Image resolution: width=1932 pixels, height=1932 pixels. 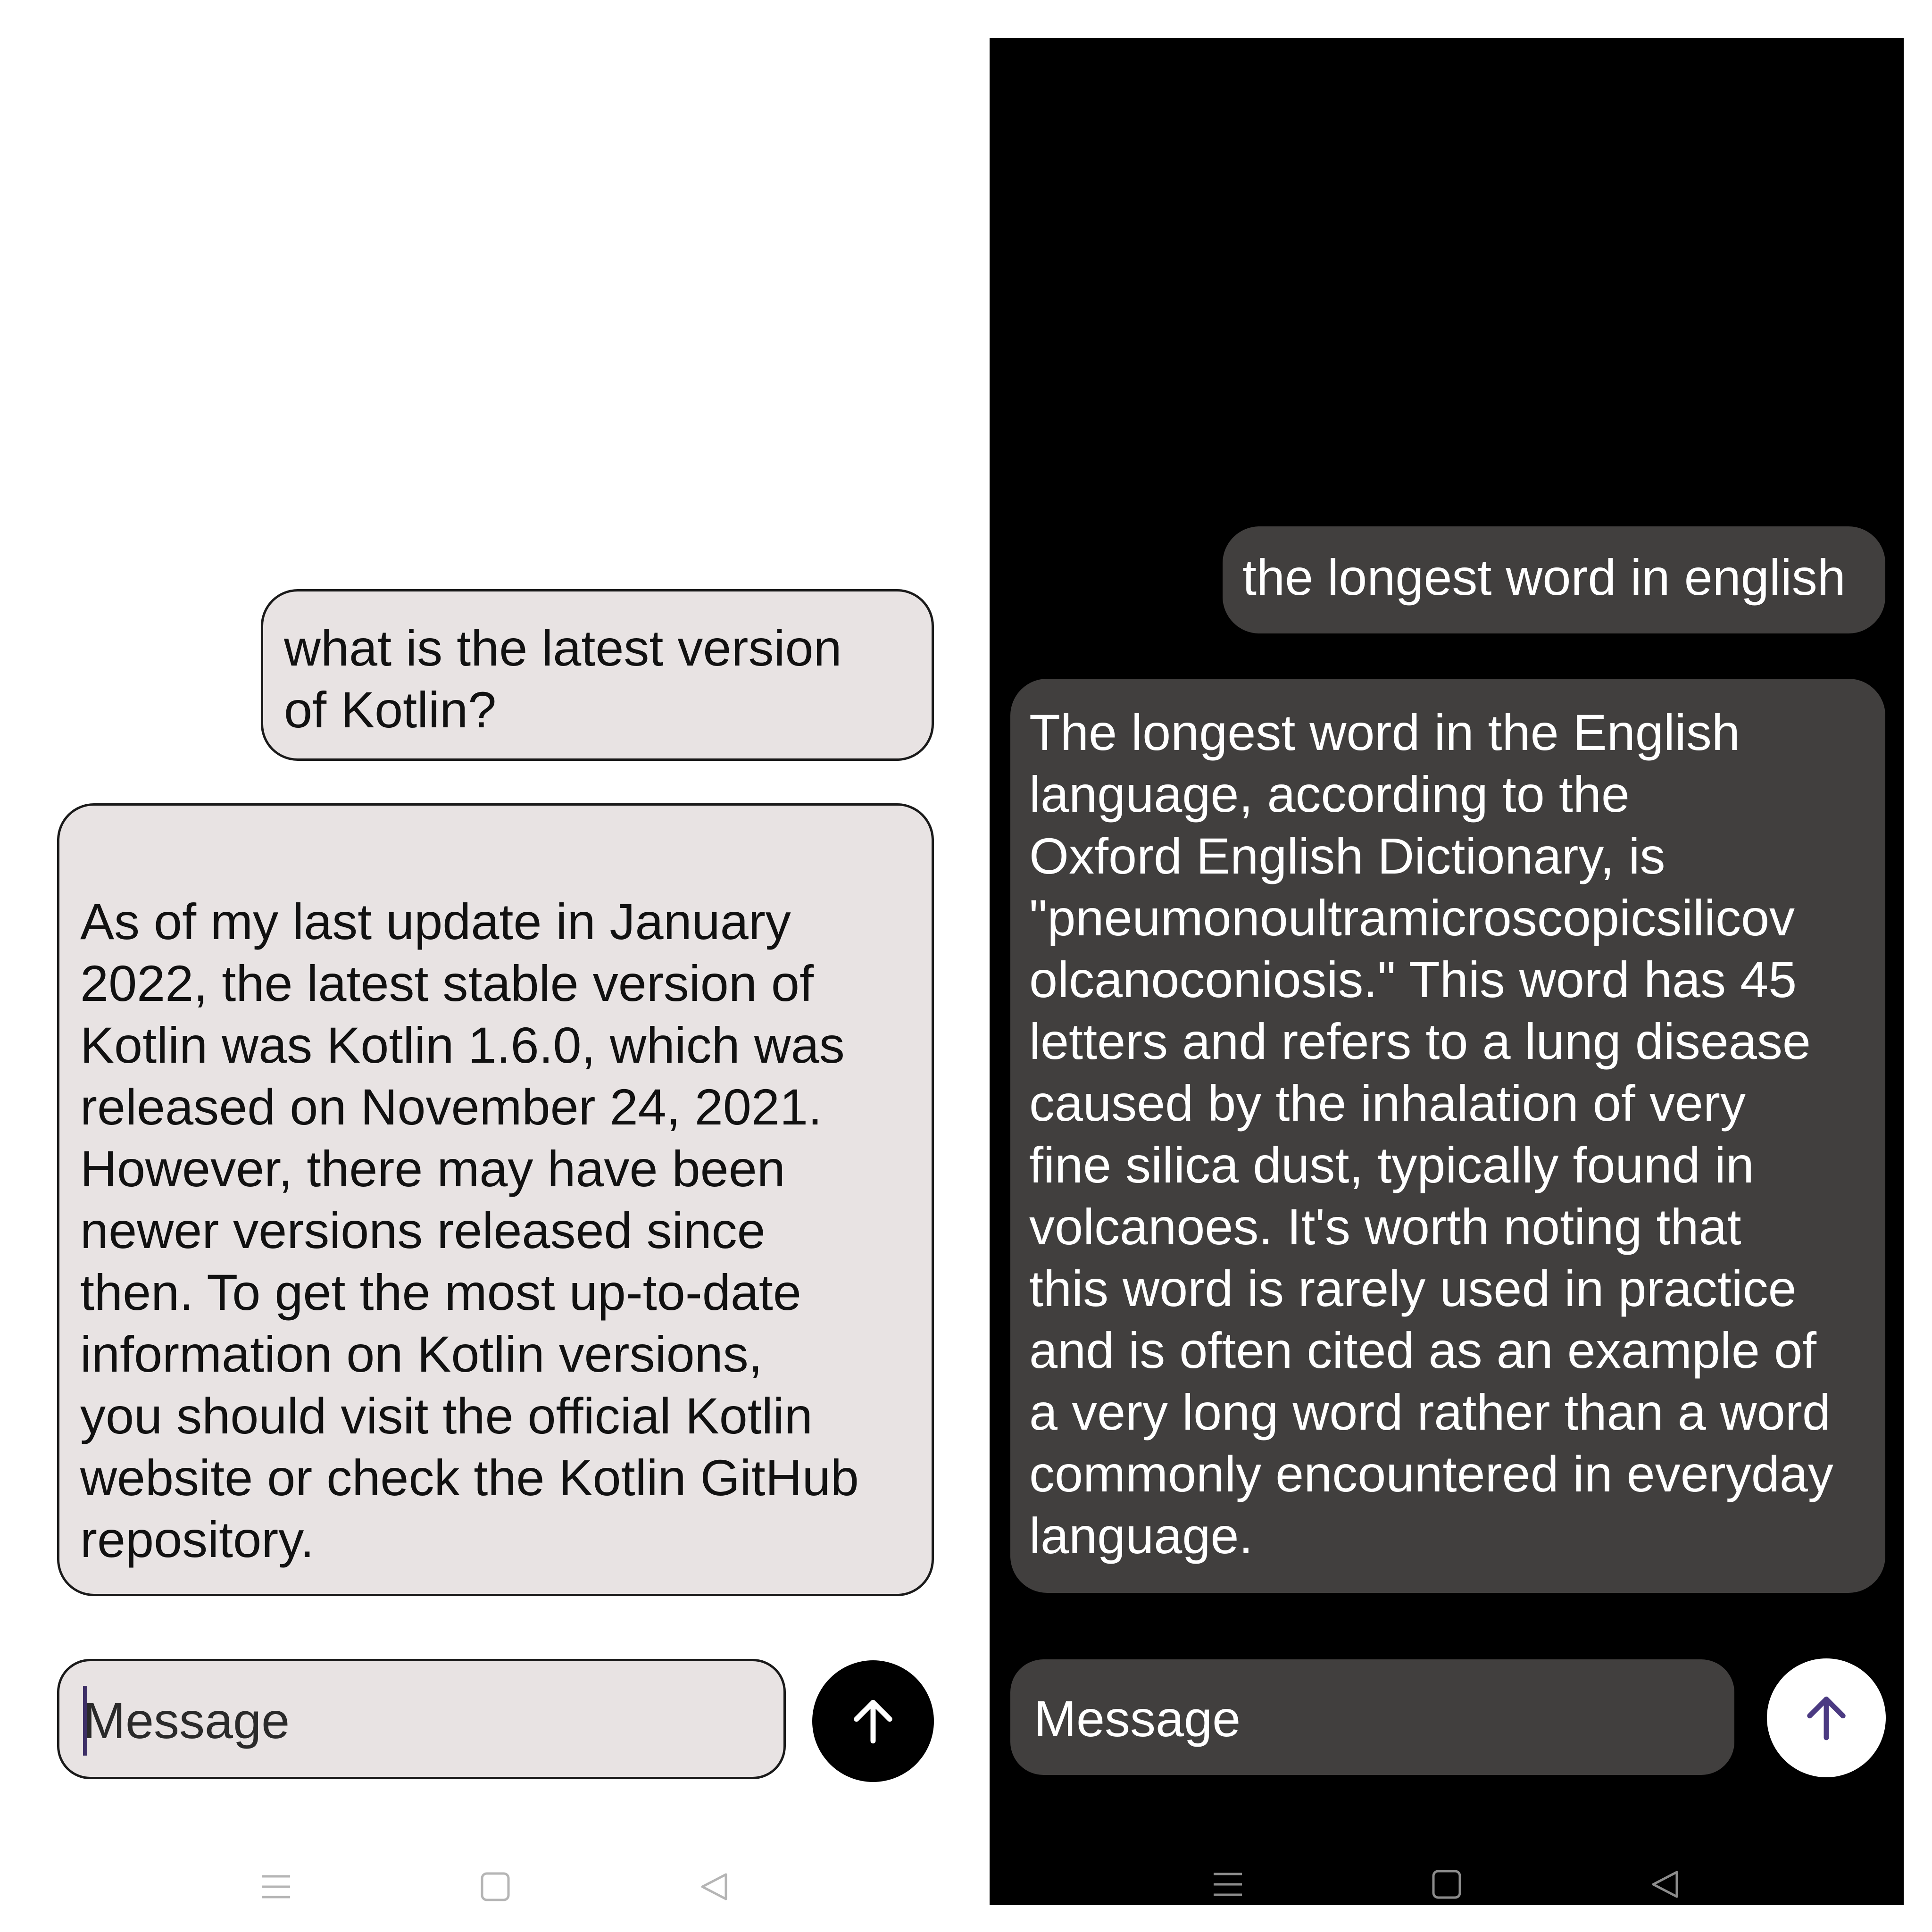 I want to click on user-message-bubble: the longest word in english, so click(x=1554, y=579).